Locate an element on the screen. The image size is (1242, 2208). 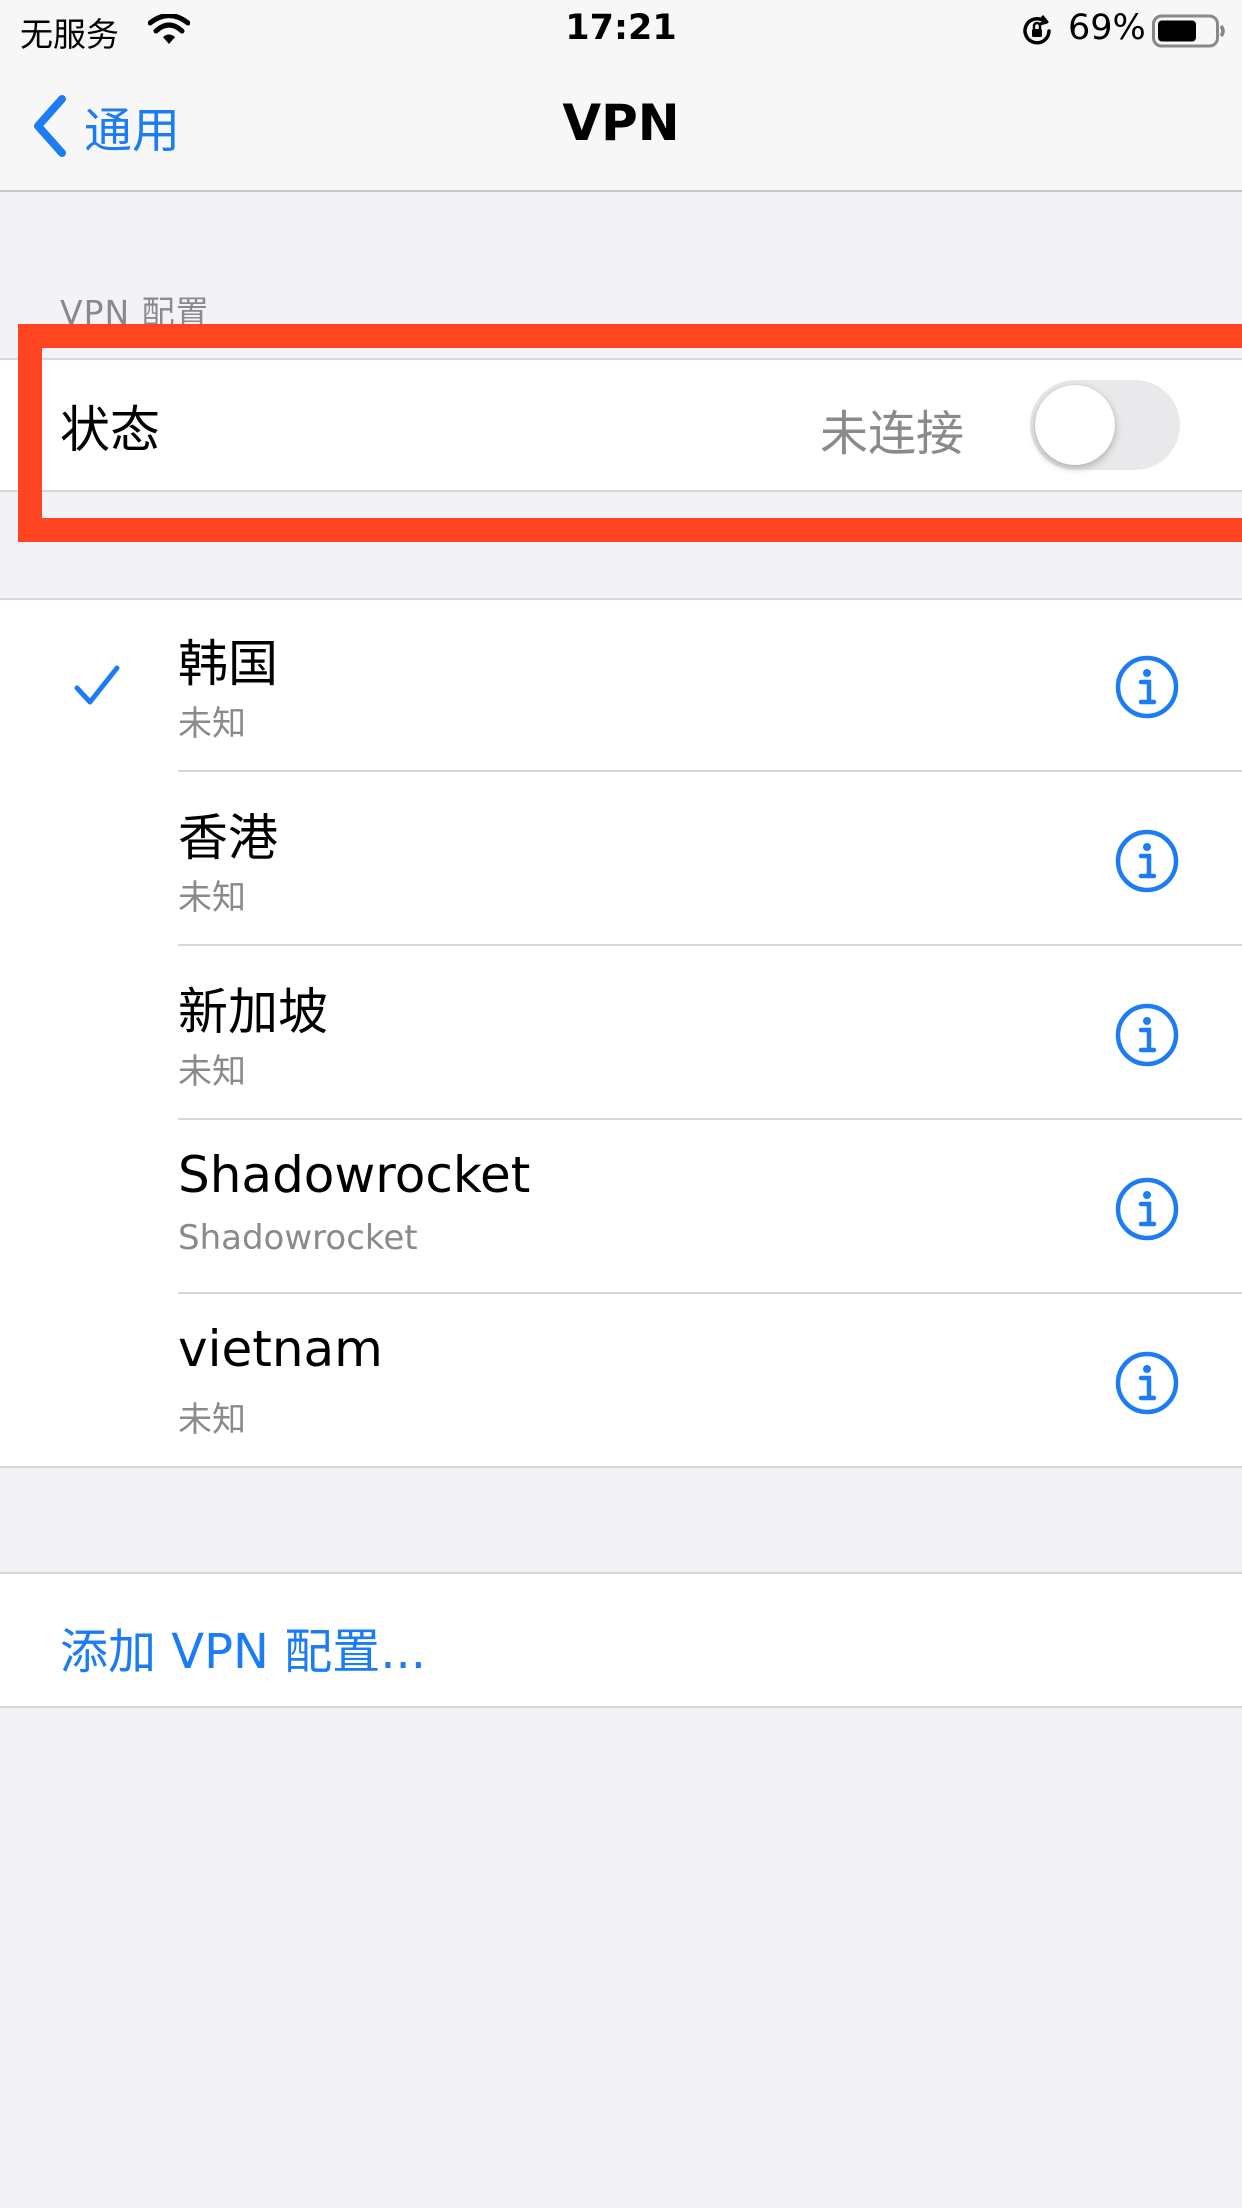
vpn-name: Shadowrocket is located at coordinates (354, 1175).